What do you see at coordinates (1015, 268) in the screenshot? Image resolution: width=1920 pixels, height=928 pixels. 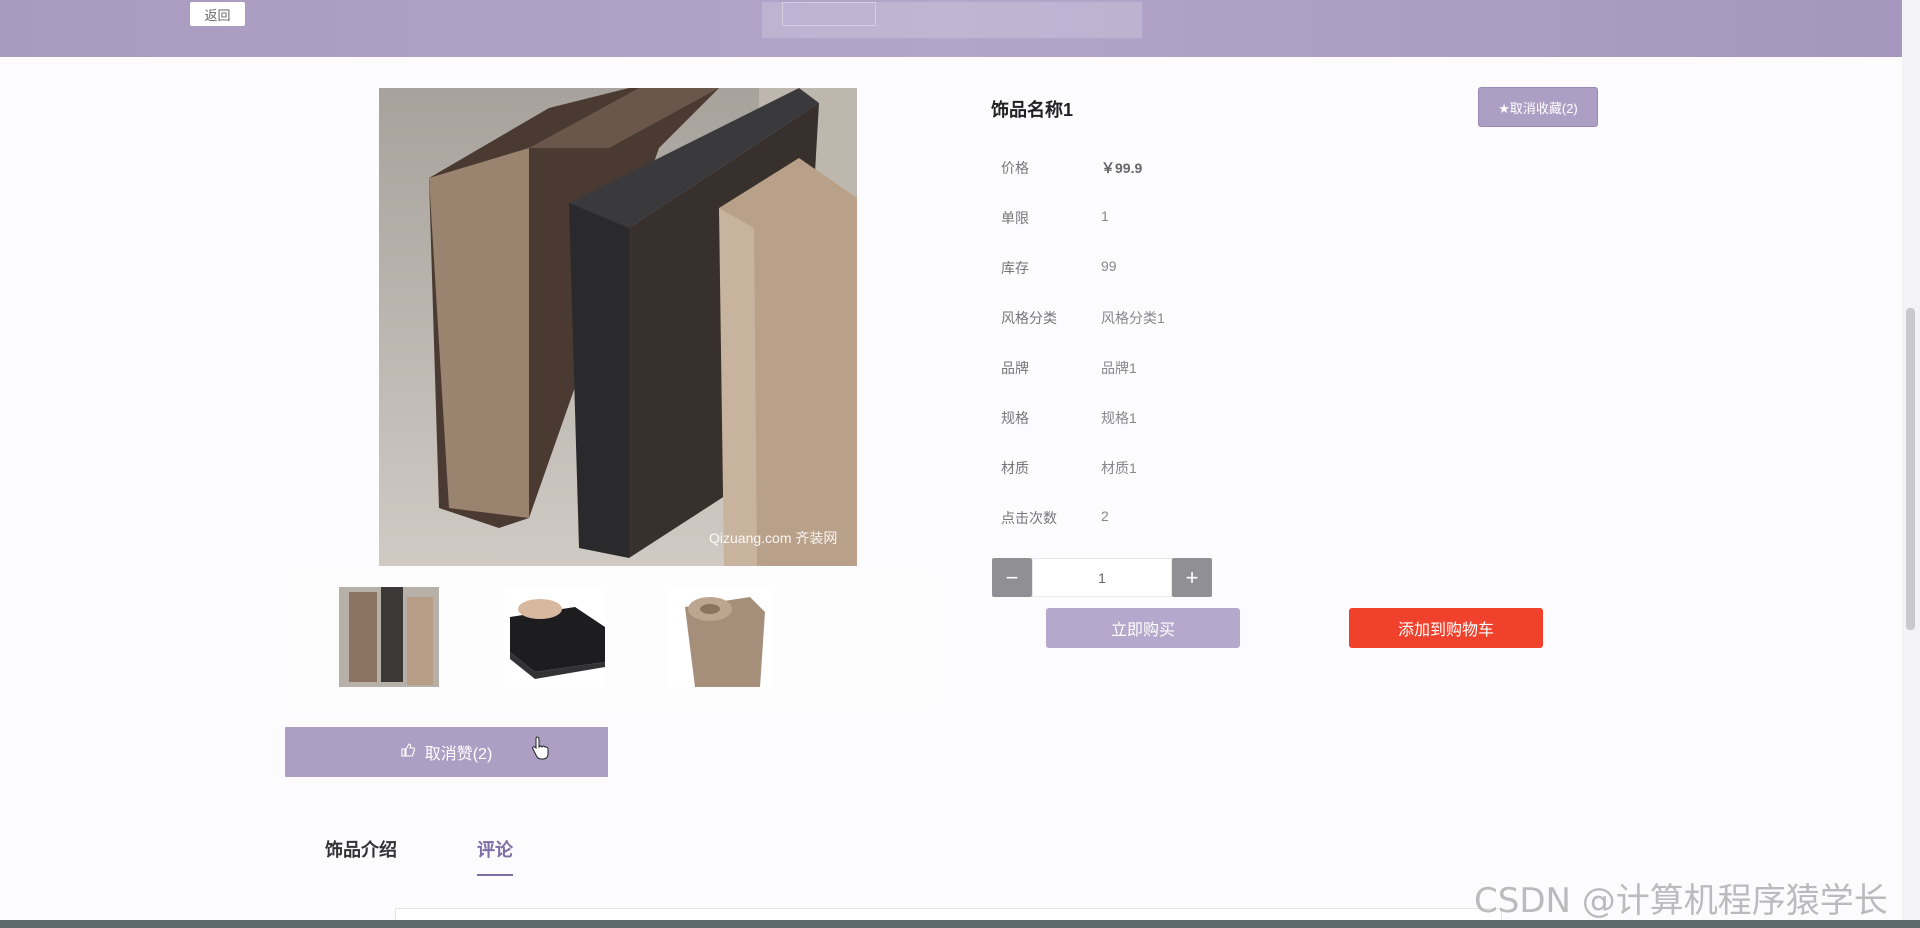 I see `attribute-label: 库存` at bounding box center [1015, 268].